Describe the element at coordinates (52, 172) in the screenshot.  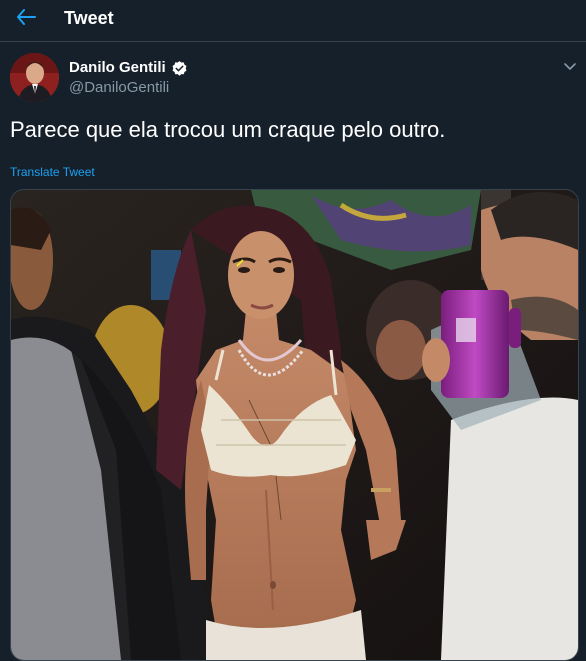
I see `translate-tweet-link: Translate Tweet` at that location.